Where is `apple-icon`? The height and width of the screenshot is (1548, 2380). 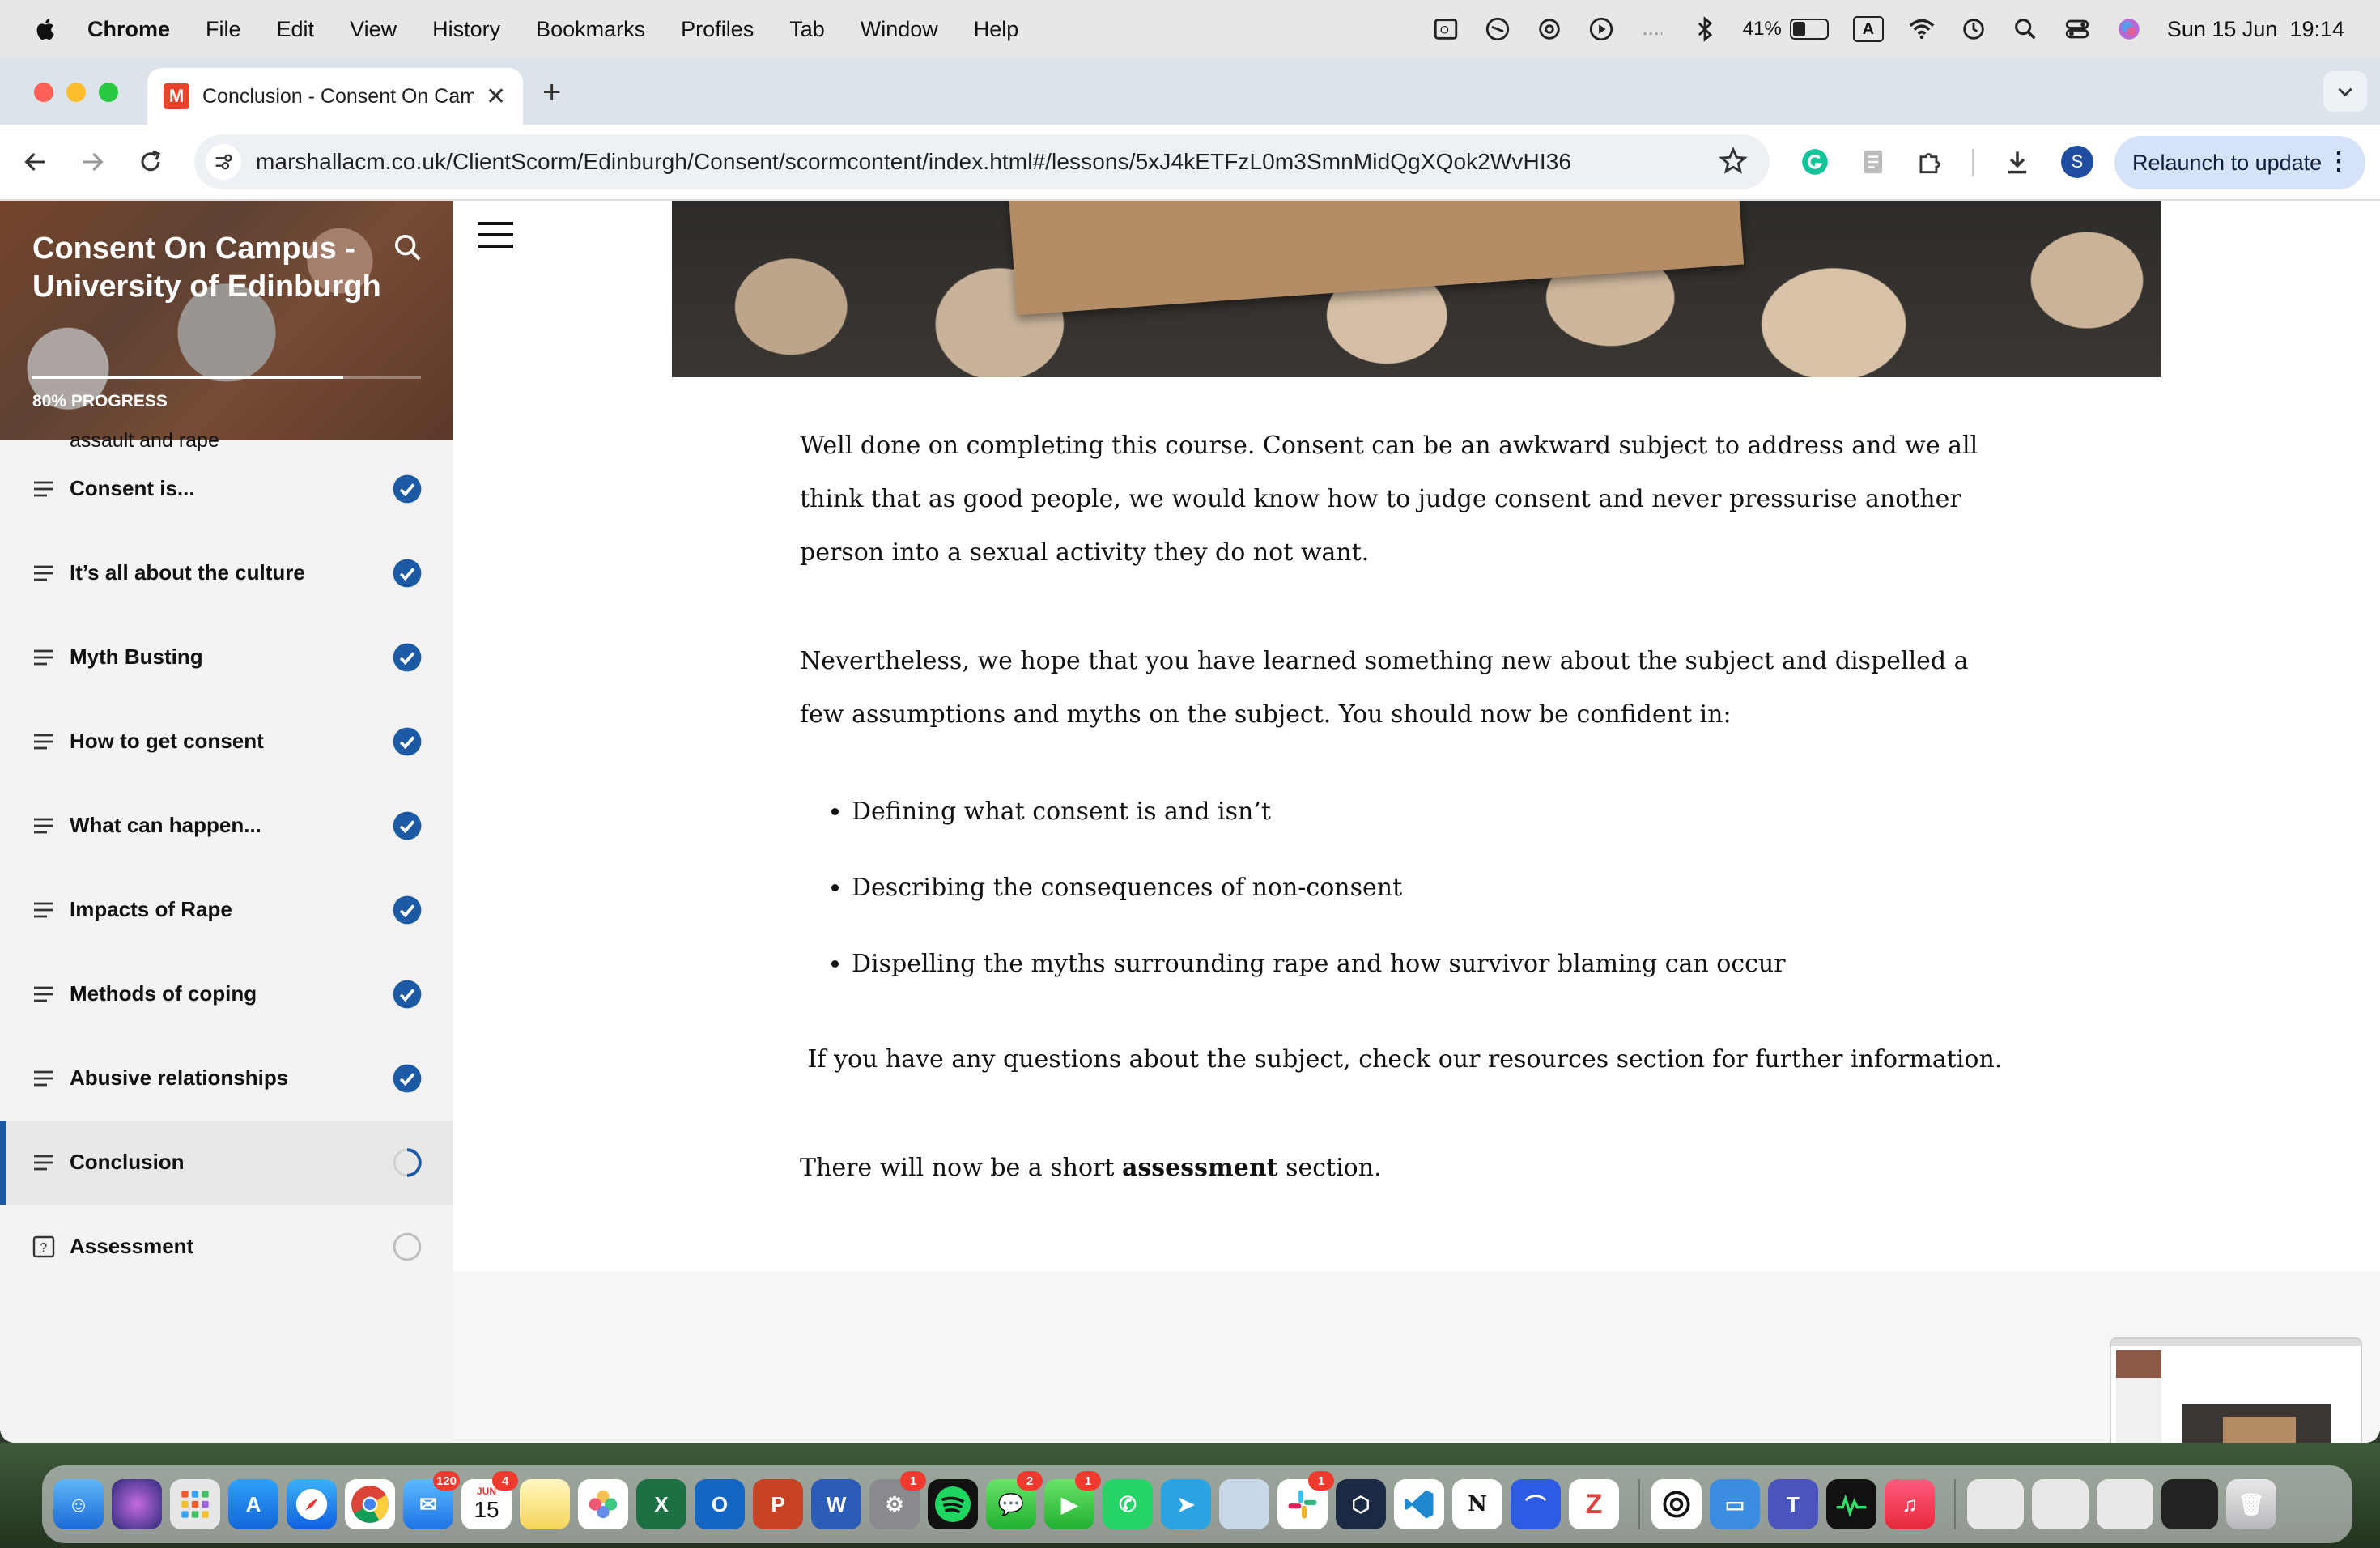
apple-icon is located at coordinates (46, 29).